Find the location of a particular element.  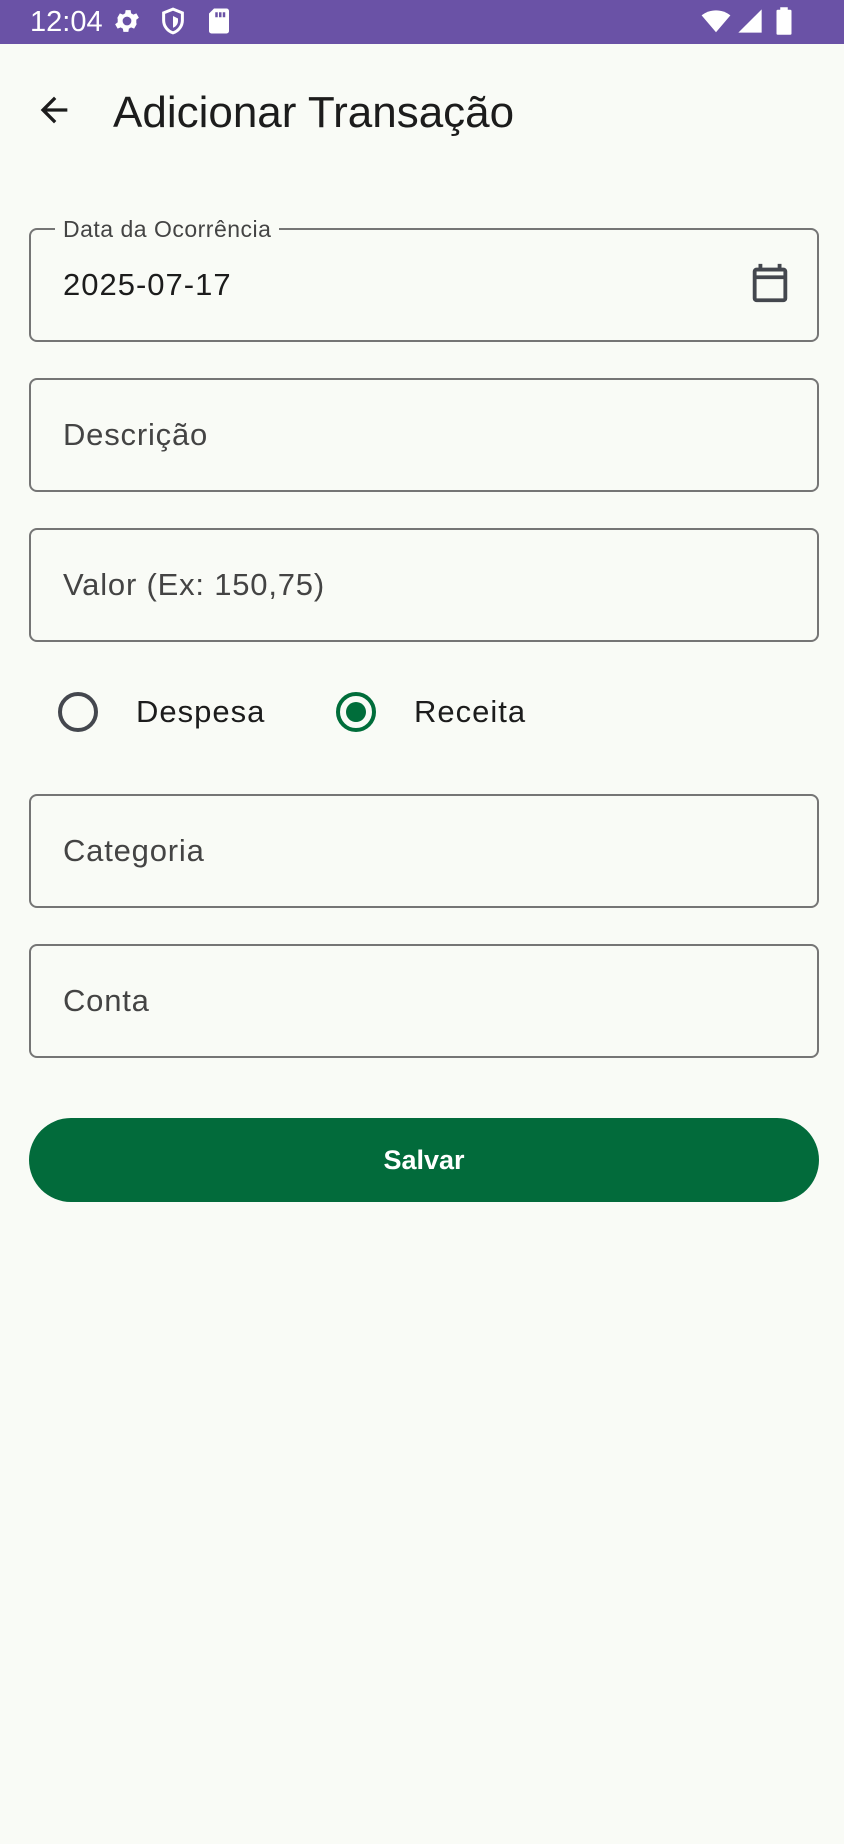

radio-label-despesa: Despesa is located at coordinates (201, 711).